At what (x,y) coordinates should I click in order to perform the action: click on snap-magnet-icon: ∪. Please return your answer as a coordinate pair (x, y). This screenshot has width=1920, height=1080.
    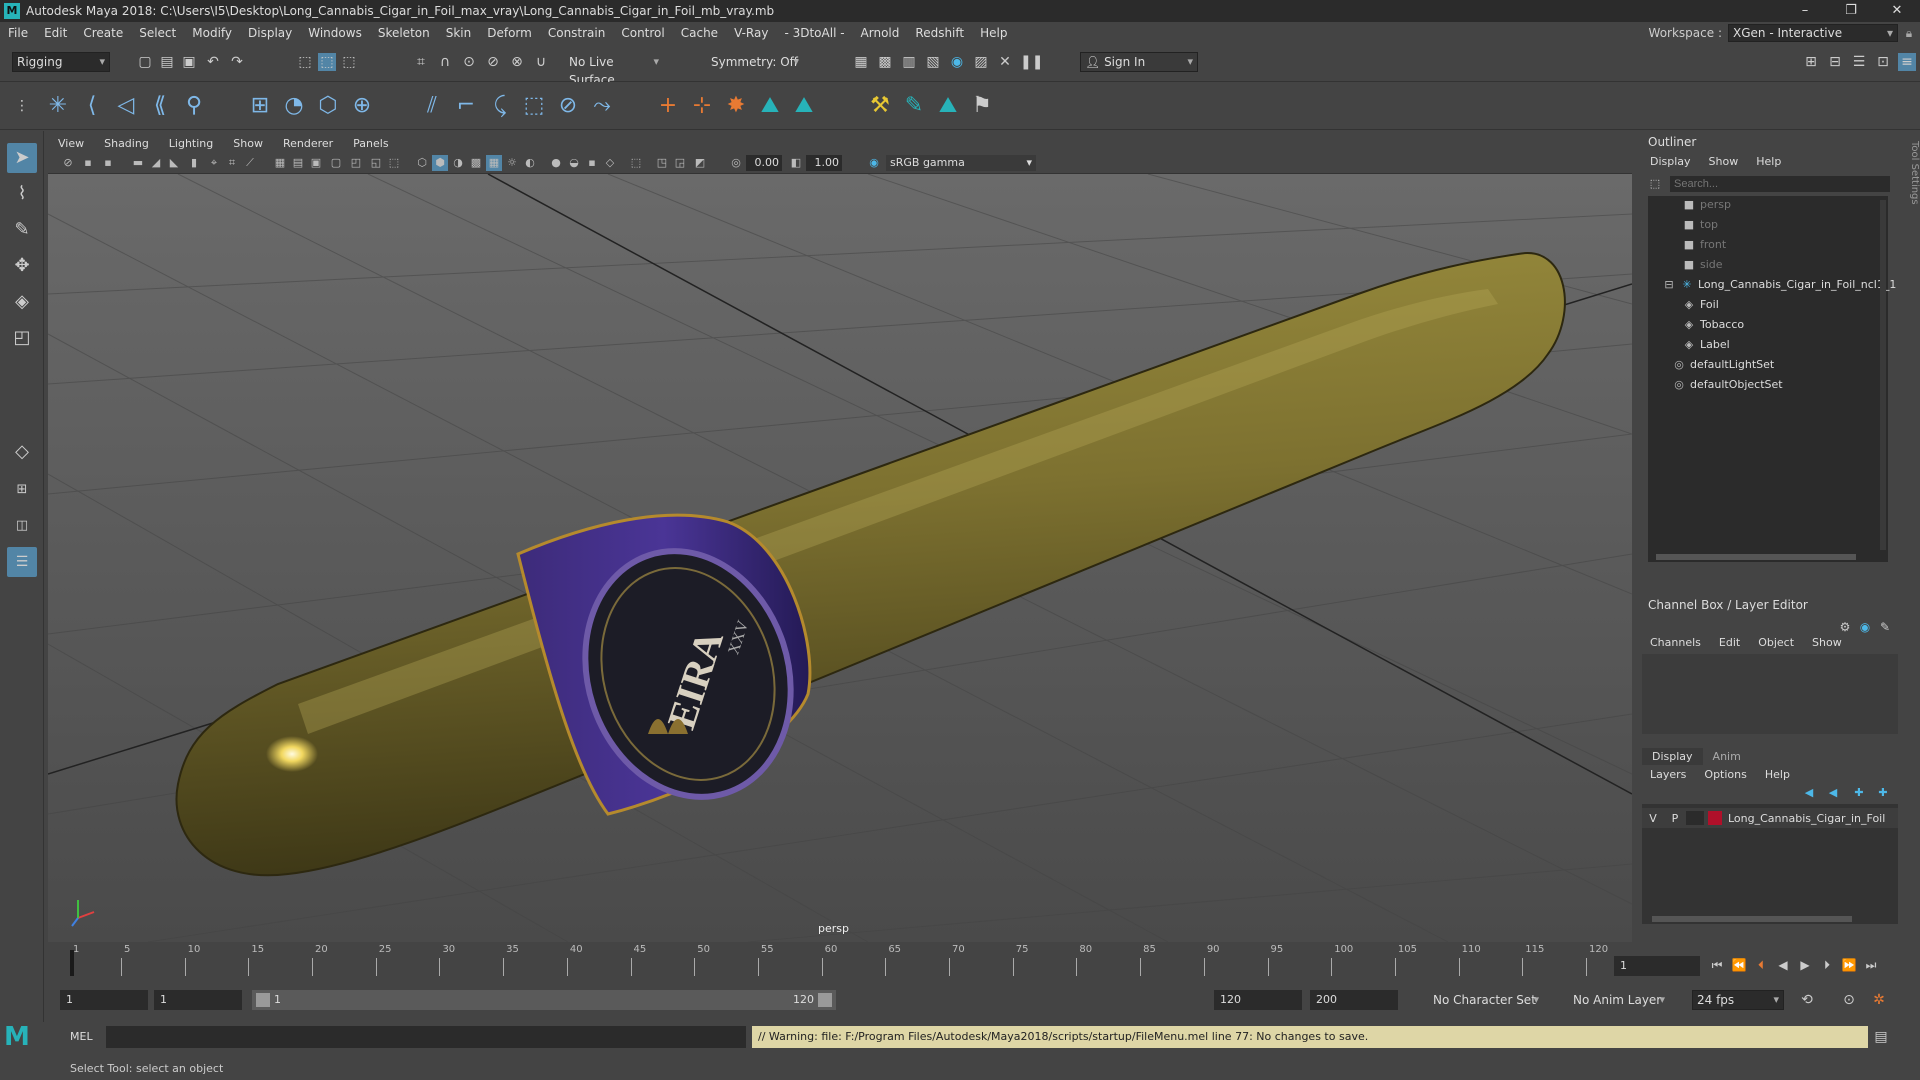
    Looking at the image, I should click on (541, 62).